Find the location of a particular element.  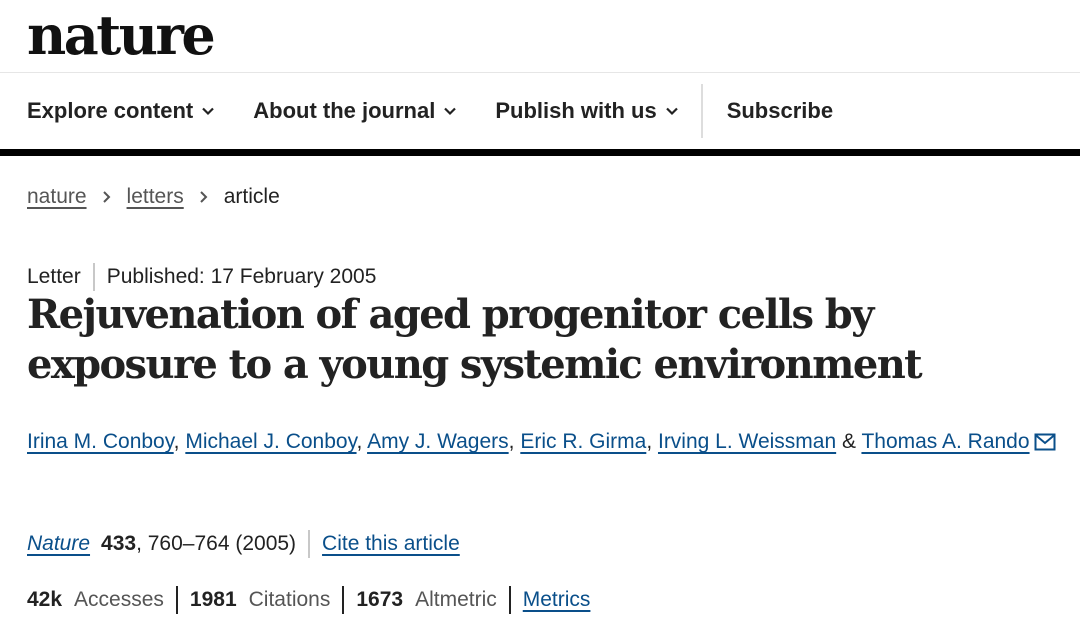

breadcrumb: nature letters article is located at coordinates (153, 197).